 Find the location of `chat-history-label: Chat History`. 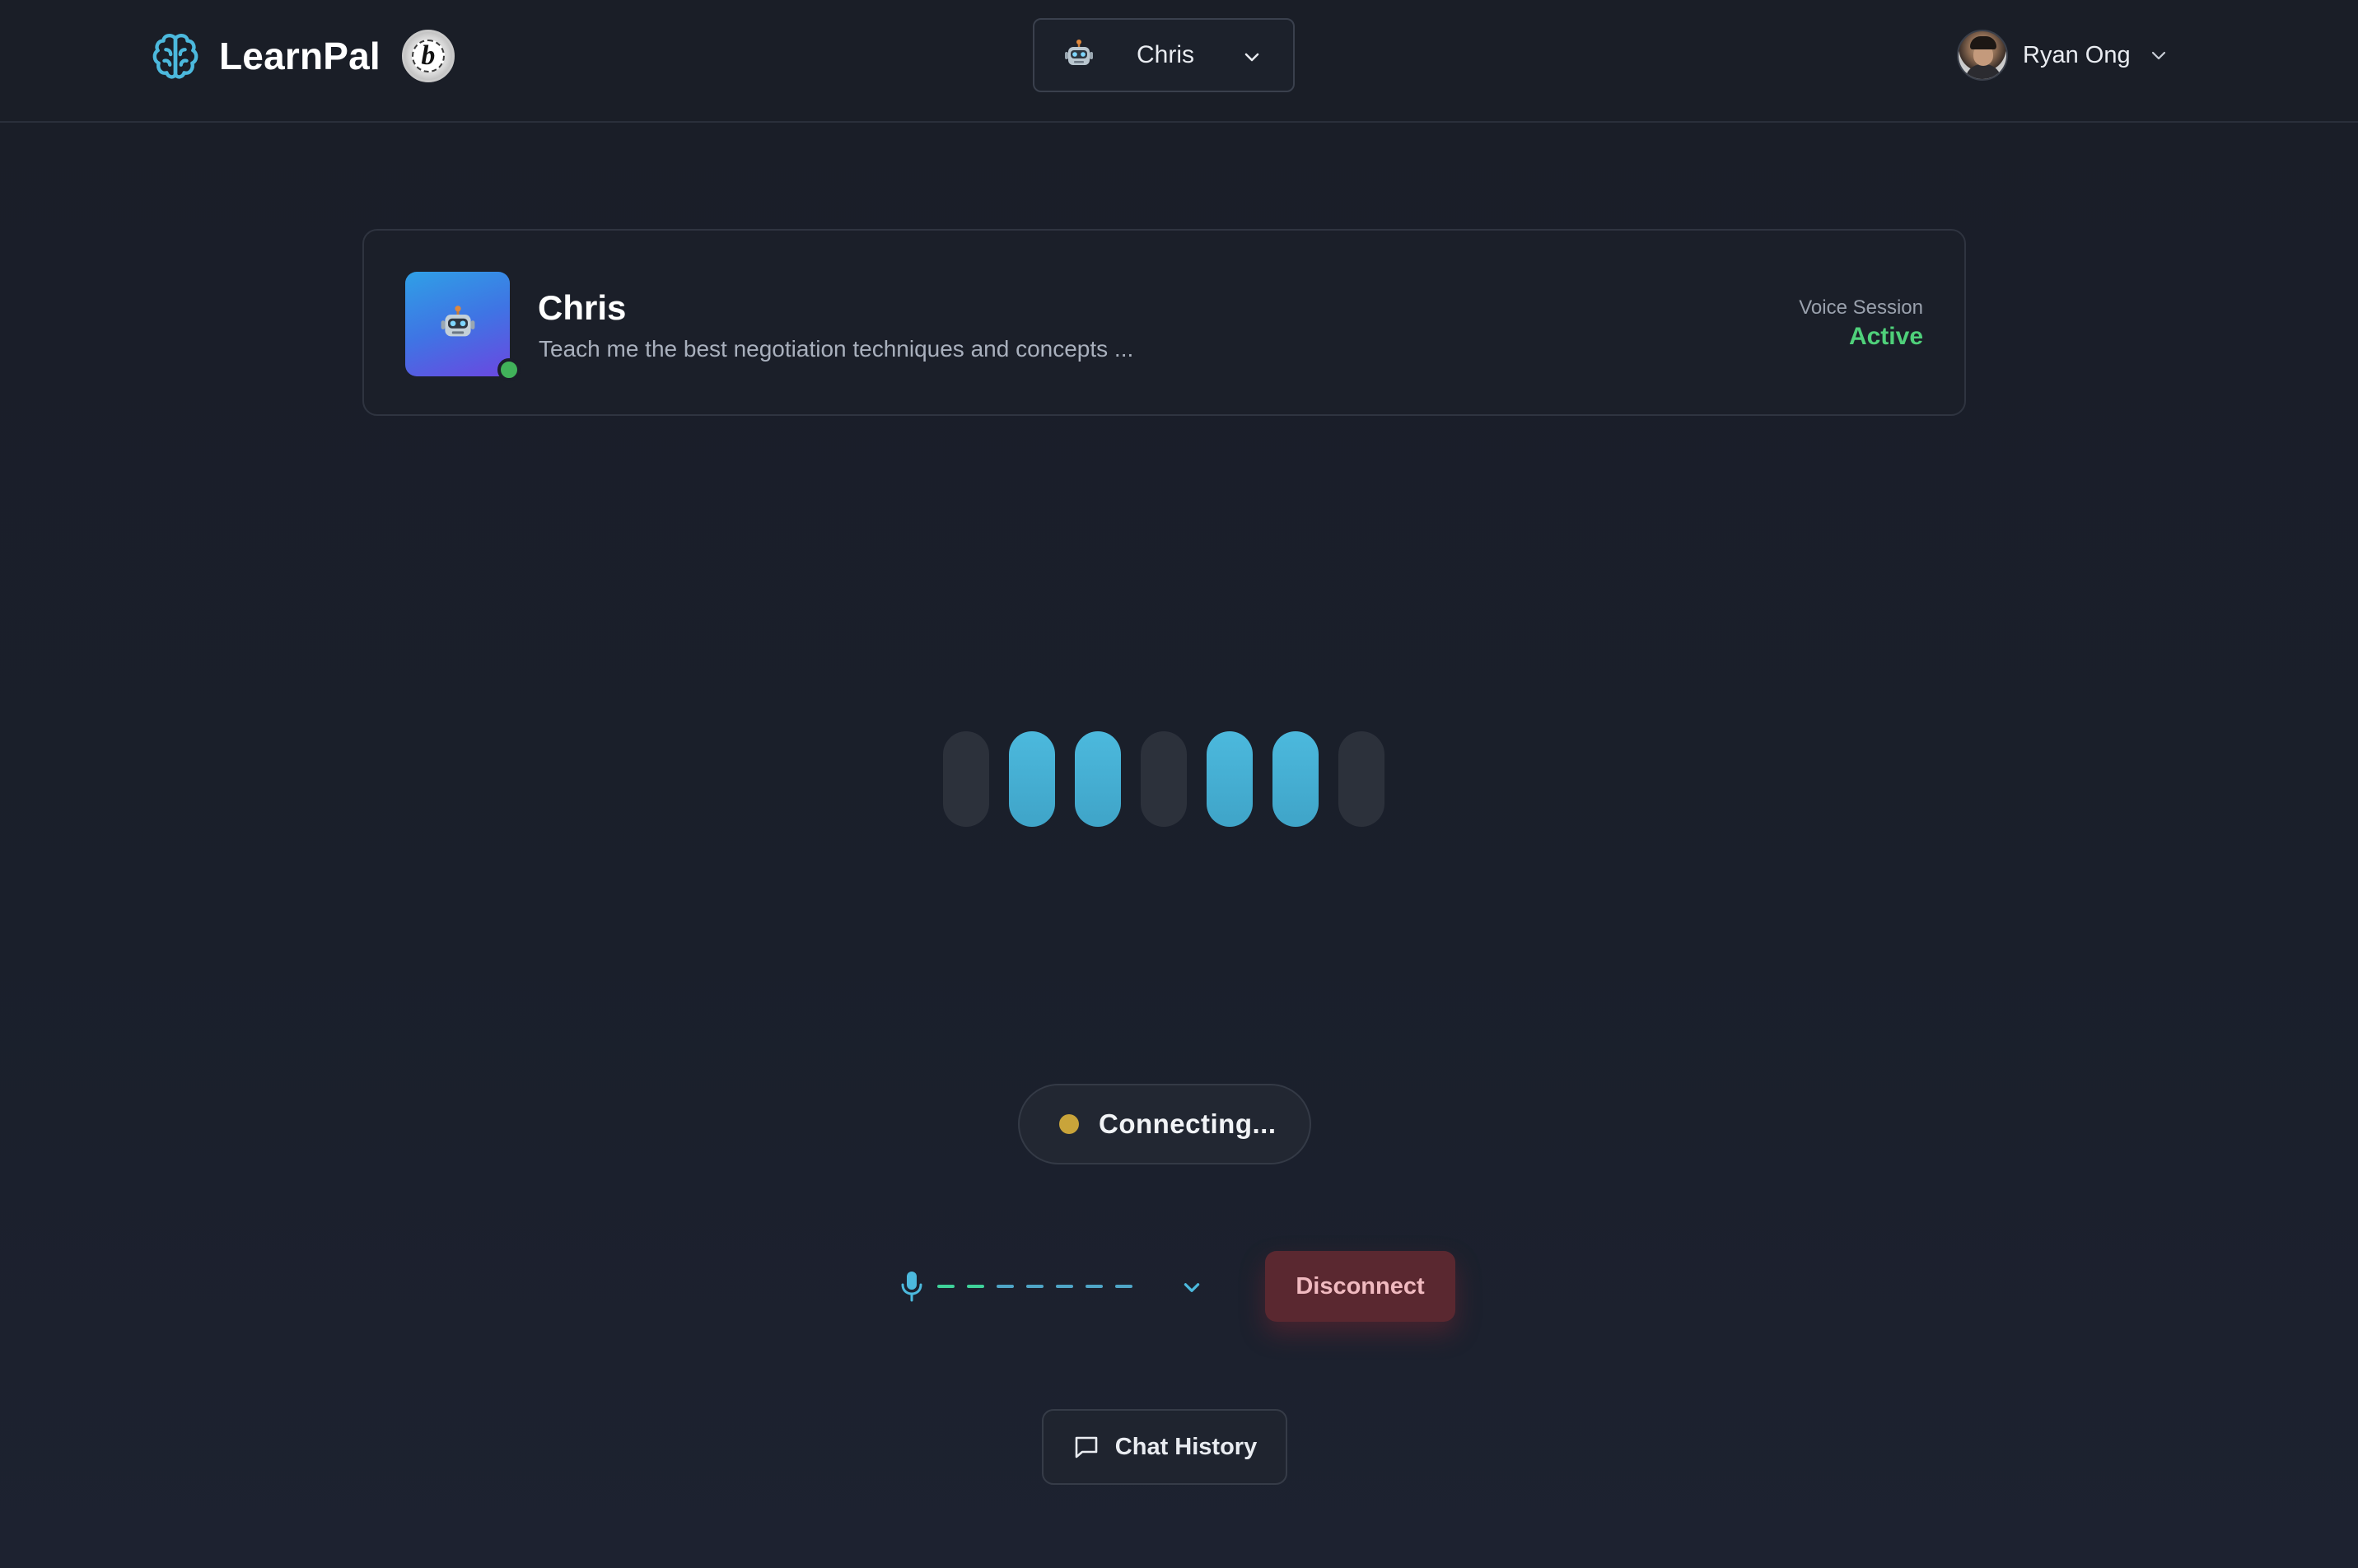

chat-history-label: Chat History is located at coordinates (1186, 1446).